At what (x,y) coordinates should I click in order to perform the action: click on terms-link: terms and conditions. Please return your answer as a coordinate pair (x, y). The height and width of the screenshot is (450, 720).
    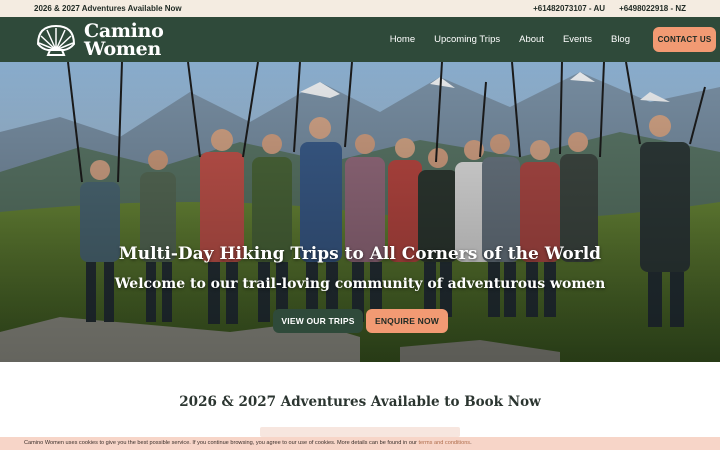
    Looking at the image, I should click on (444, 443).